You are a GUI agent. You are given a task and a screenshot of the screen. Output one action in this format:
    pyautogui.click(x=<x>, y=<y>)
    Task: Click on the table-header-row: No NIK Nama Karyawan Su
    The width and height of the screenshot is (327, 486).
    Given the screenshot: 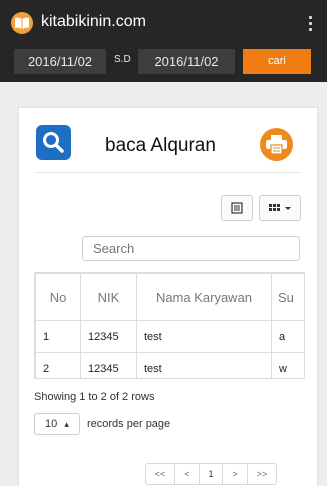 What is the action you would take?
    pyautogui.click(x=169, y=297)
    